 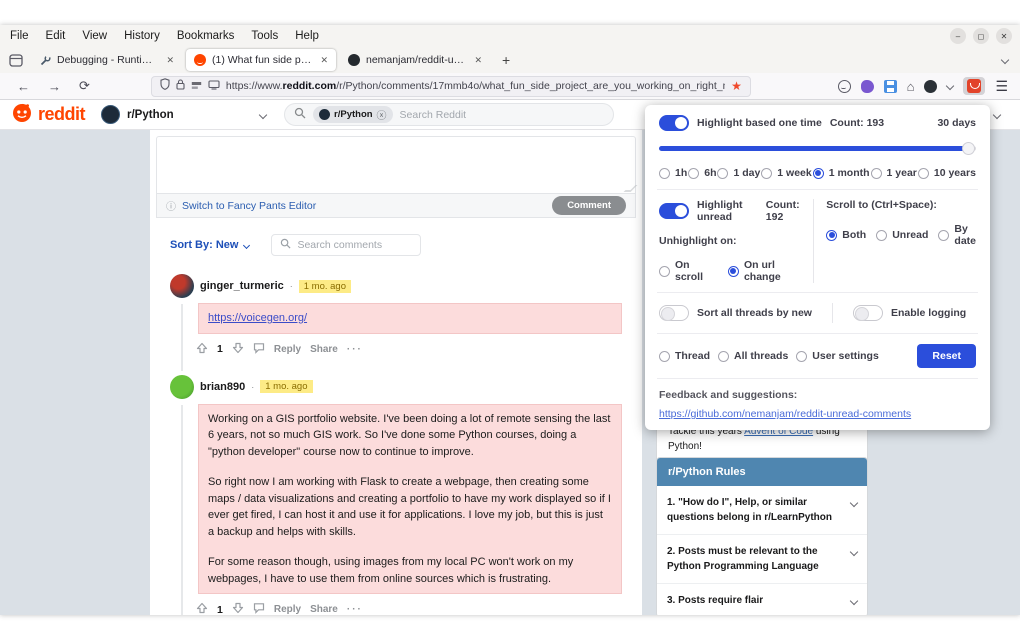 What do you see at coordinates (1004, 36) in the screenshot?
I see `close-button: ✕` at bounding box center [1004, 36].